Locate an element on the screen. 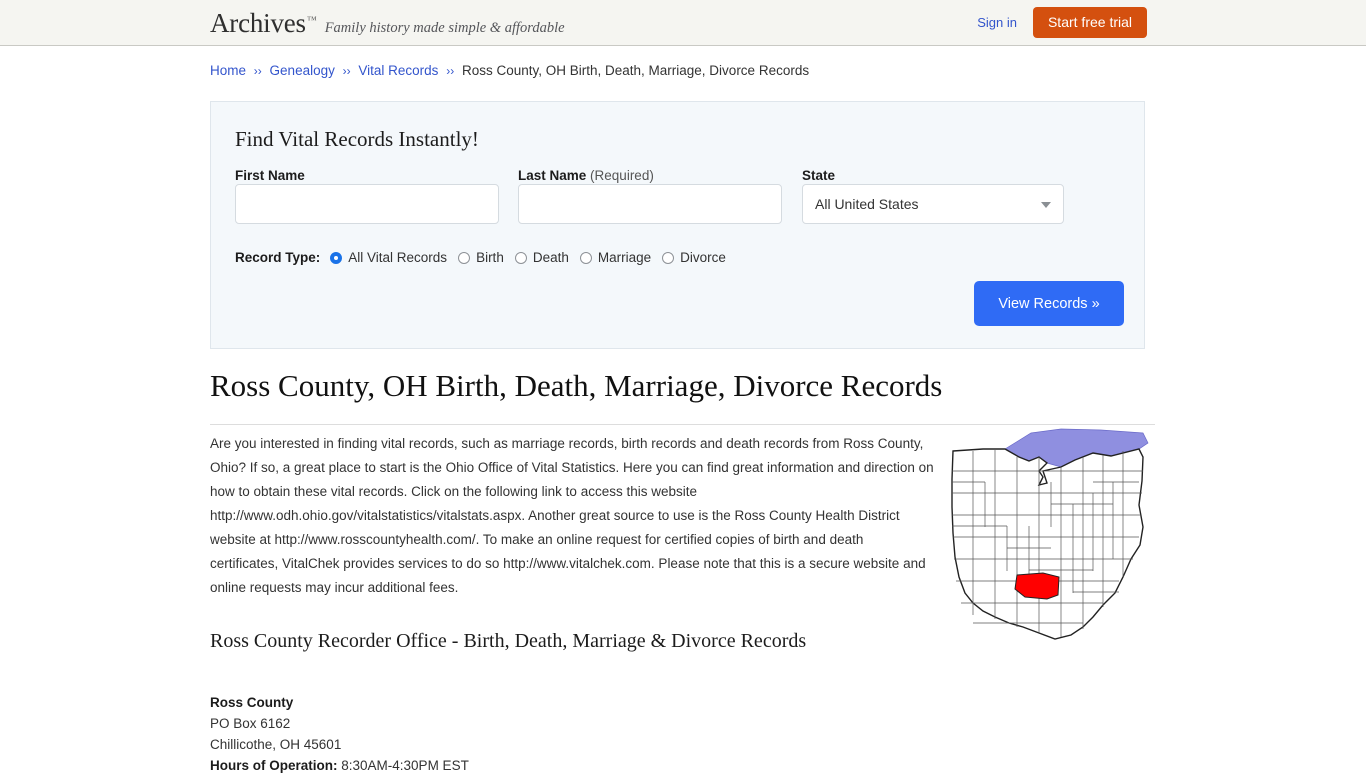  hours-label: Hours of Operation: is located at coordinates (274, 765).